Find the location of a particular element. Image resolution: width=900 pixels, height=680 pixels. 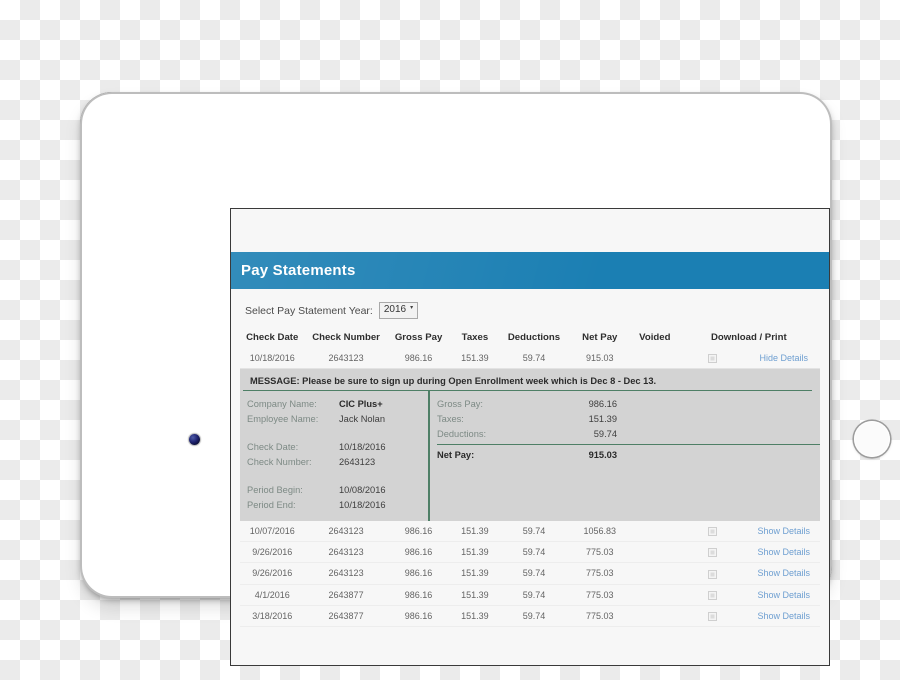

detail-amount-row: Gross Pay: 986.16 is located at coordinates (628, 404).